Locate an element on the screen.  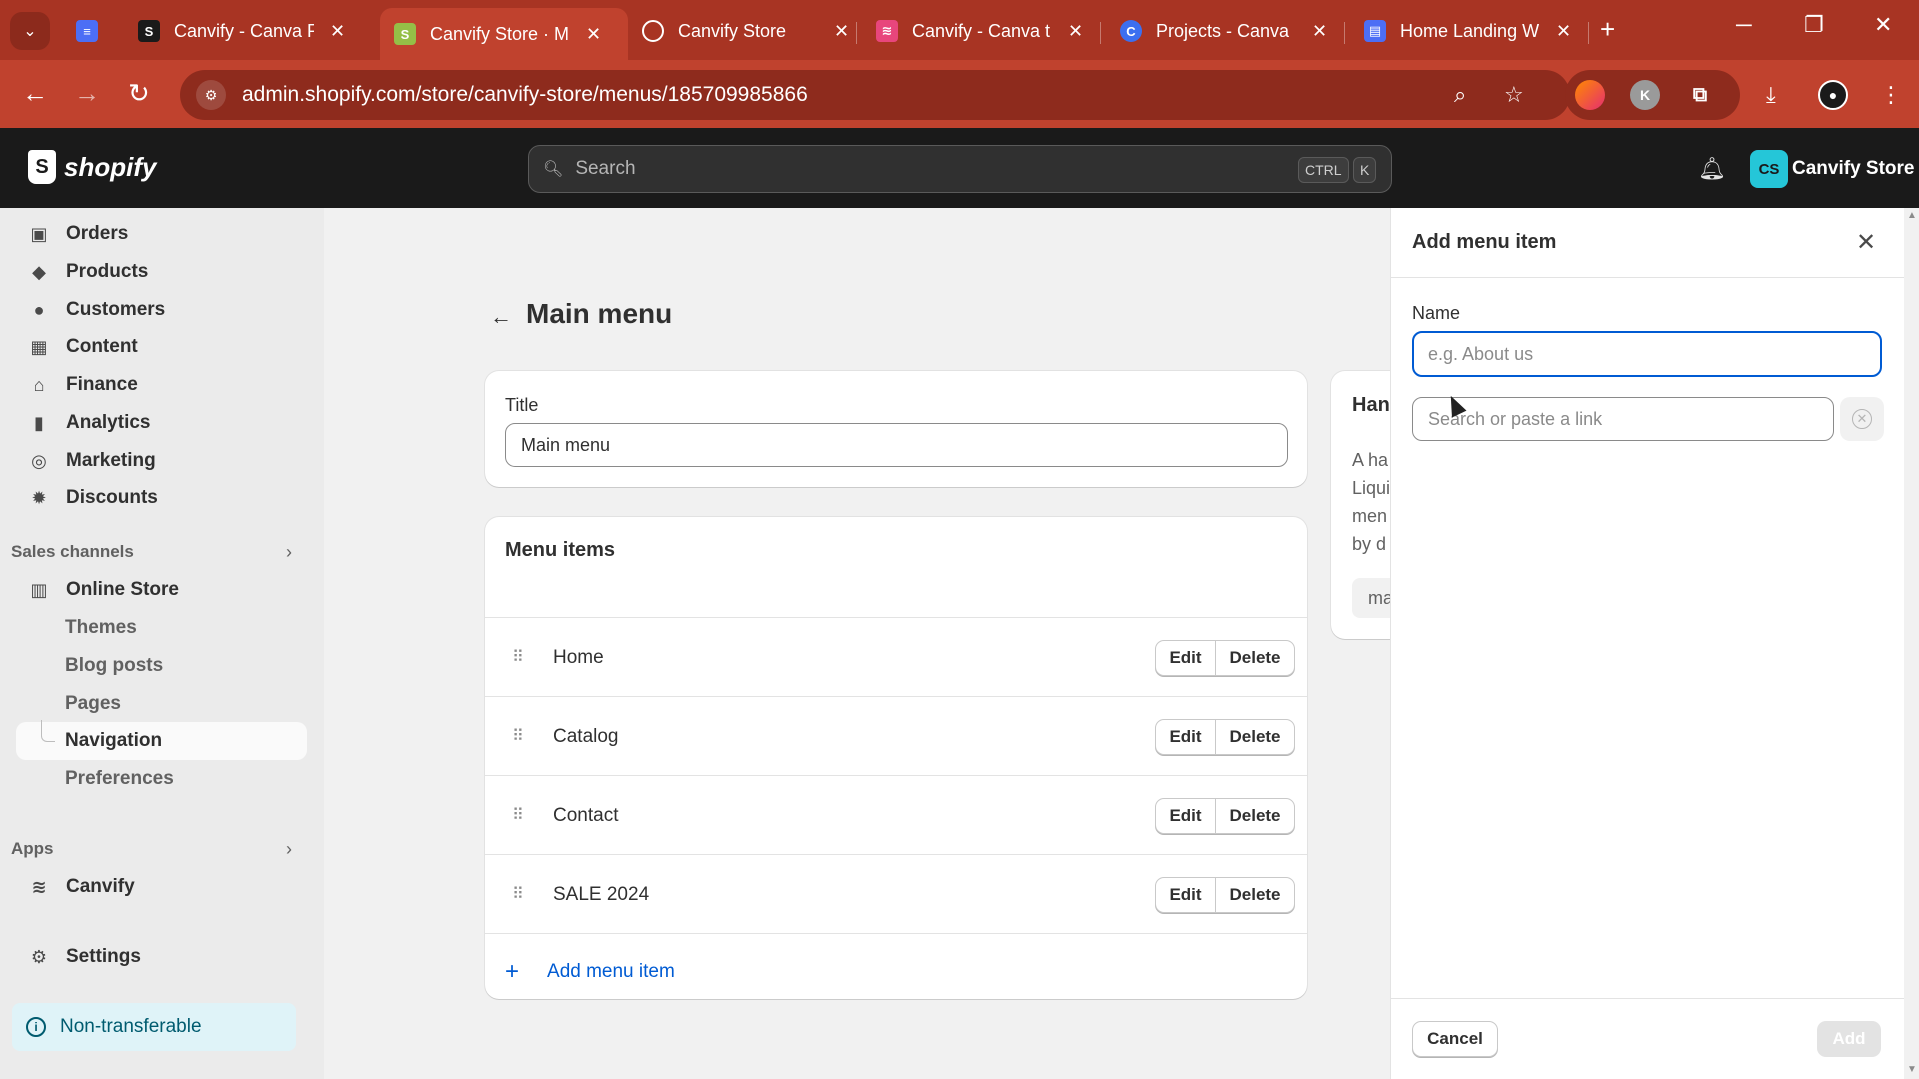
add-menu-item-label: Add menu item is located at coordinates (611, 971).